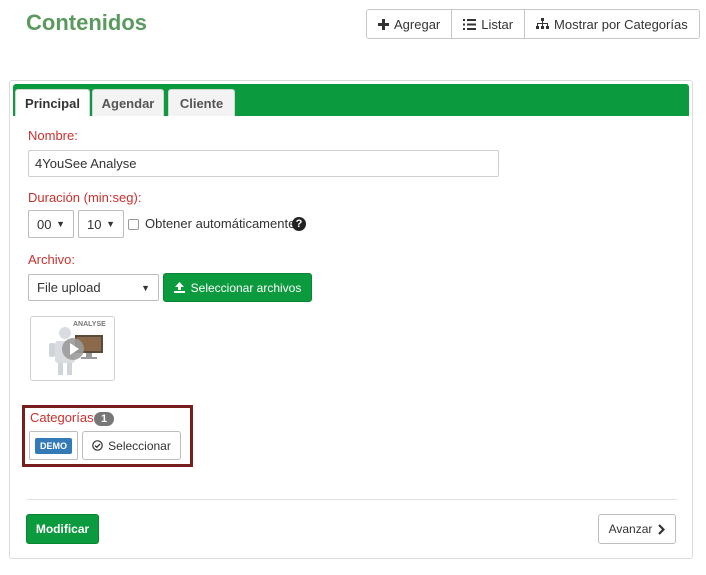  Describe the element at coordinates (383, 24) in the screenshot. I see `plus-icon` at that location.